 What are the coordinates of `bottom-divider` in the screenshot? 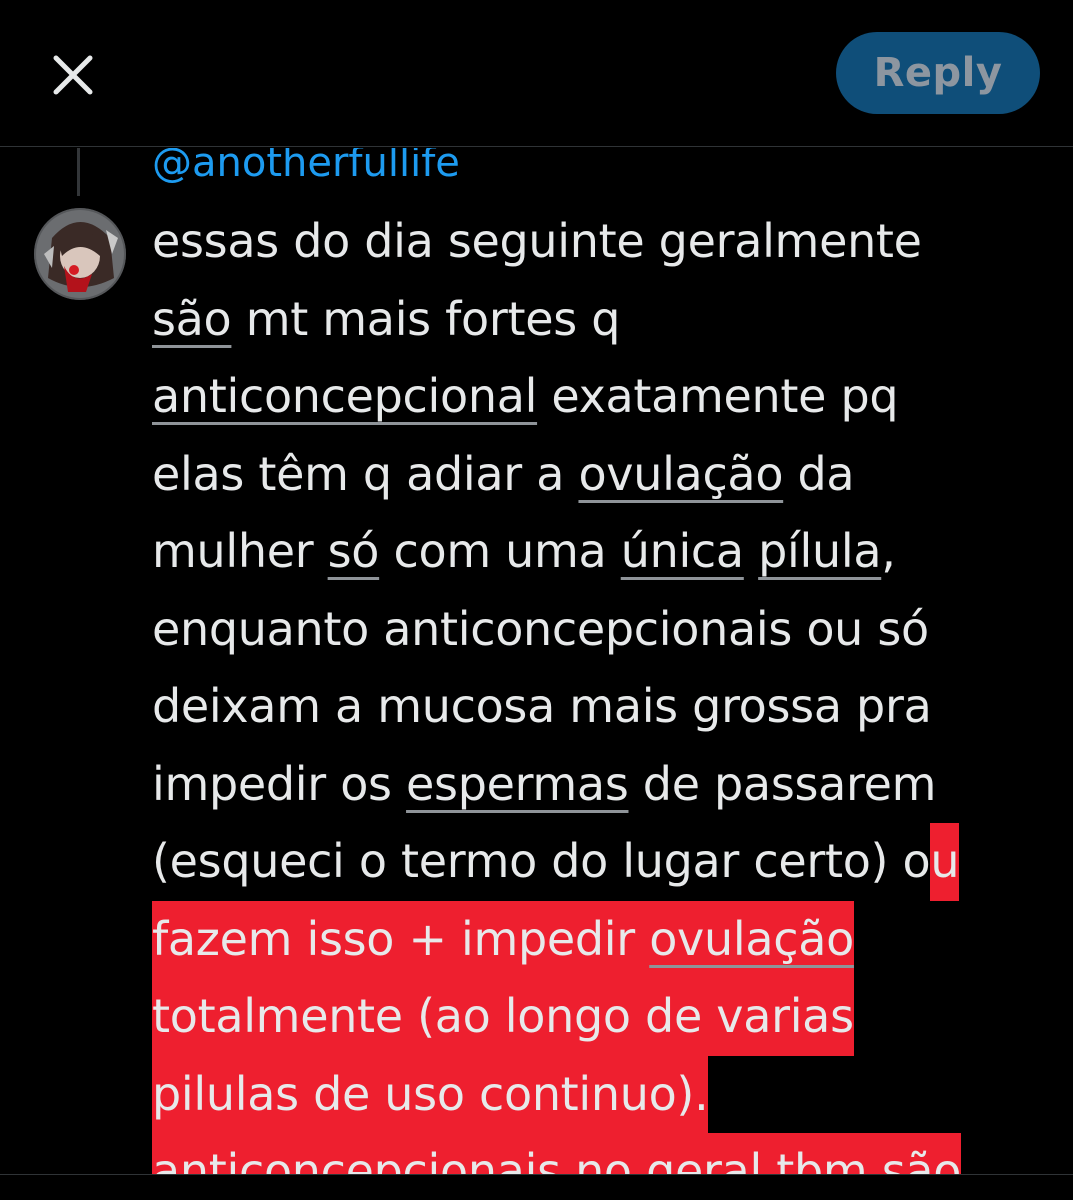 It's located at (536, 1187).